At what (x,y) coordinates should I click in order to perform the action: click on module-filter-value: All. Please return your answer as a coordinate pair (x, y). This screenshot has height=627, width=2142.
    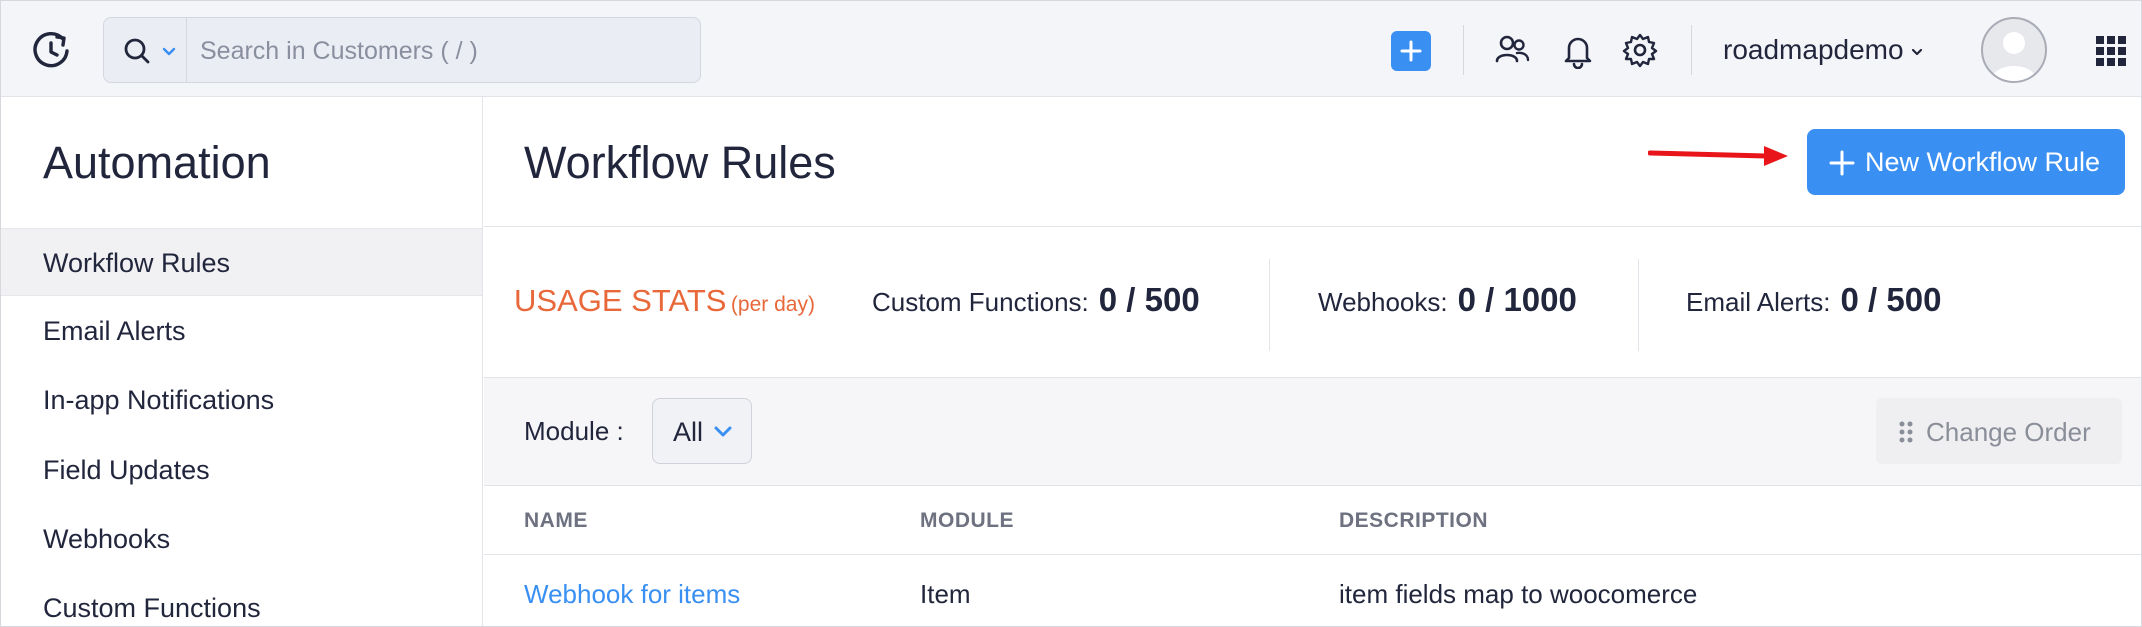
    Looking at the image, I should click on (688, 432).